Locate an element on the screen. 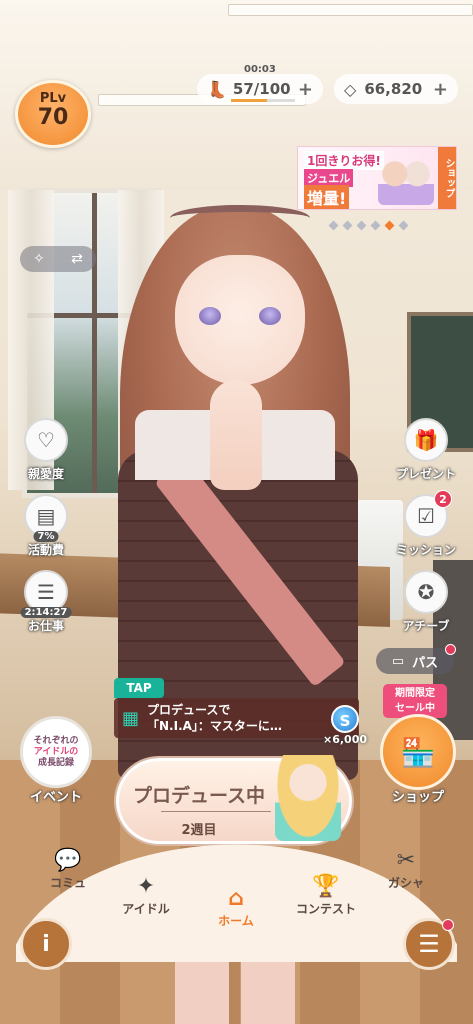 This screenshot has height=1024, width=473. event-button: それぞれの アイドルの 成長記録 is located at coordinates (56, 752).